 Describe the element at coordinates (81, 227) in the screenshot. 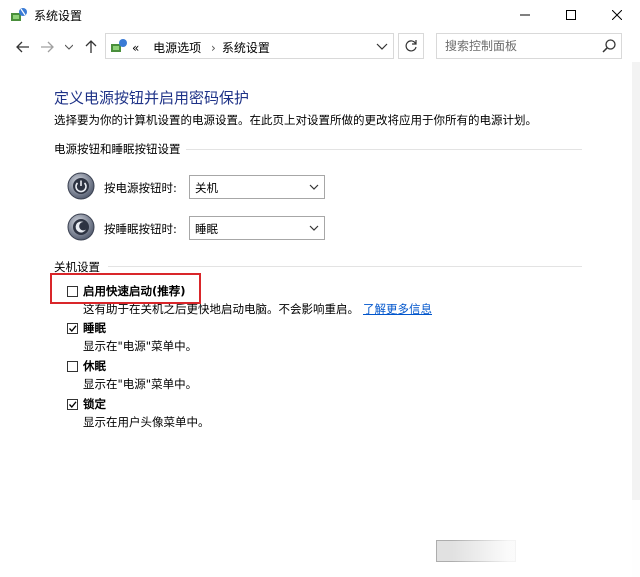

I see `sleep-button-icon` at that location.